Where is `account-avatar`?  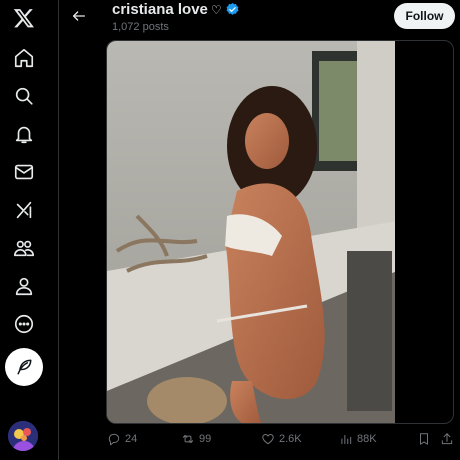
account-avatar is located at coordinates (23, 436).